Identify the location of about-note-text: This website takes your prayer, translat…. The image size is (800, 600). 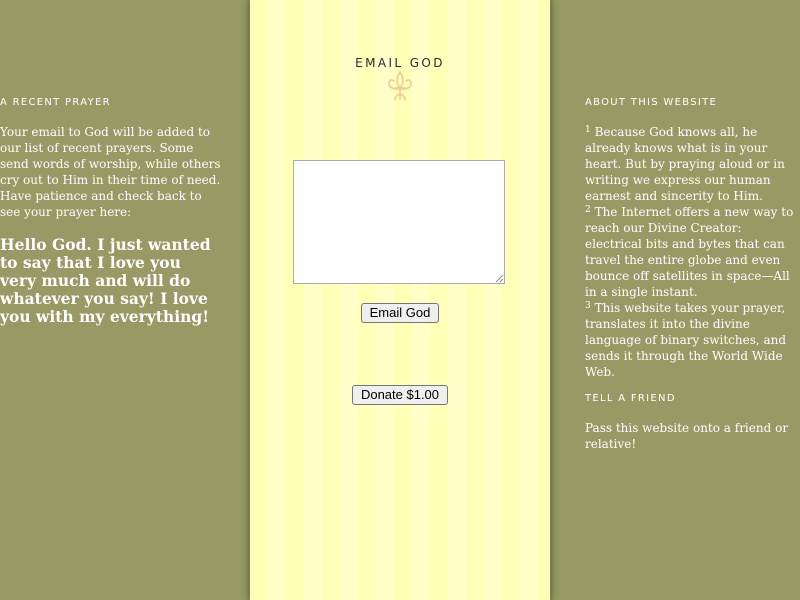
(686, 340).